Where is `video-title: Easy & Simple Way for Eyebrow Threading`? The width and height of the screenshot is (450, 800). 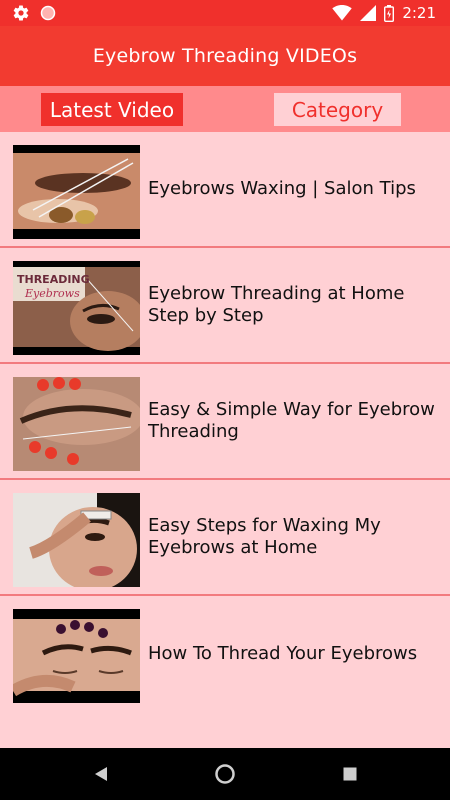 video-title: Easy & Simple Way for Eyebrow Threading is located at coordinates (293, 421).